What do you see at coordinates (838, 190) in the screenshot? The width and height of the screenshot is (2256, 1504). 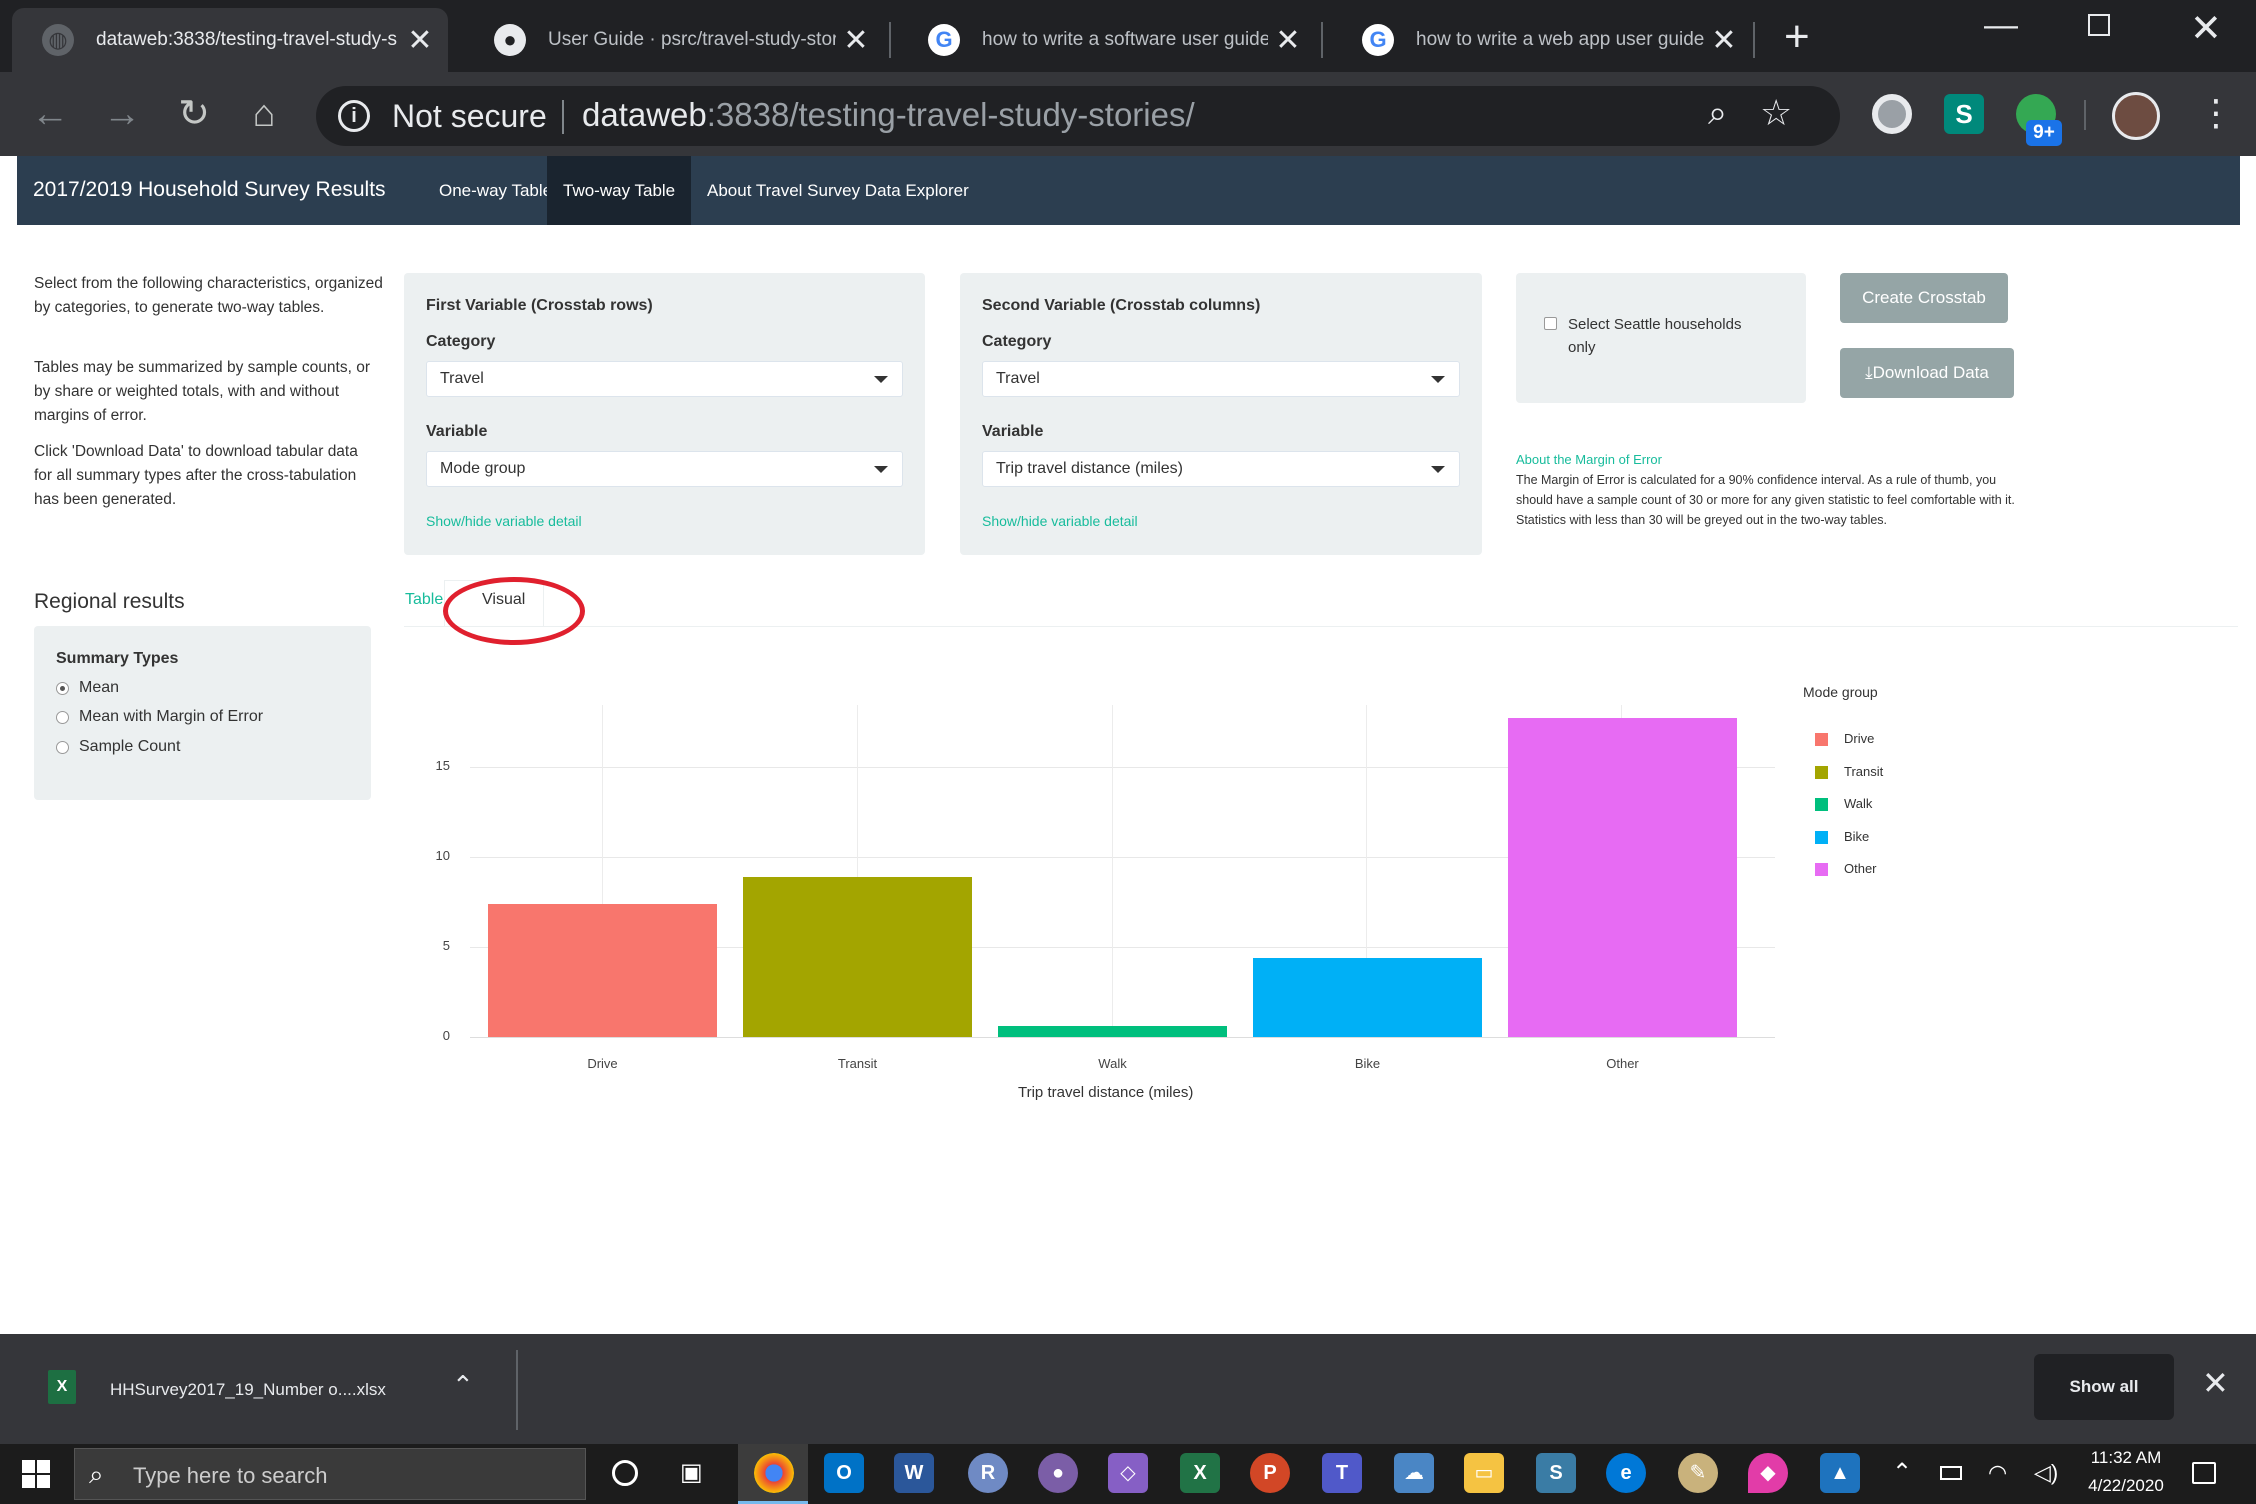 I see `nav-about: About Travel Survey Data Explorer` at bounding box center [838, 190].